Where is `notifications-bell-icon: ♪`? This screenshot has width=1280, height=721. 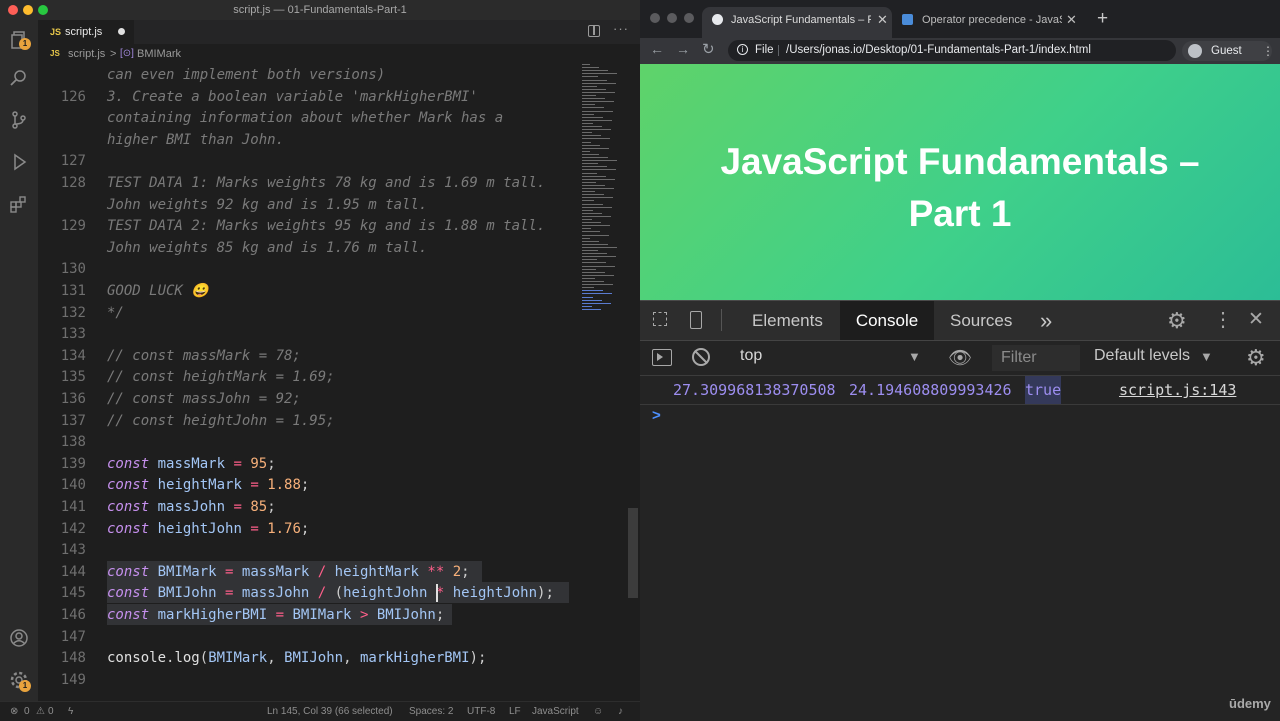 notifications-bell-icon: ♪ is located at coordinates (620, 711).